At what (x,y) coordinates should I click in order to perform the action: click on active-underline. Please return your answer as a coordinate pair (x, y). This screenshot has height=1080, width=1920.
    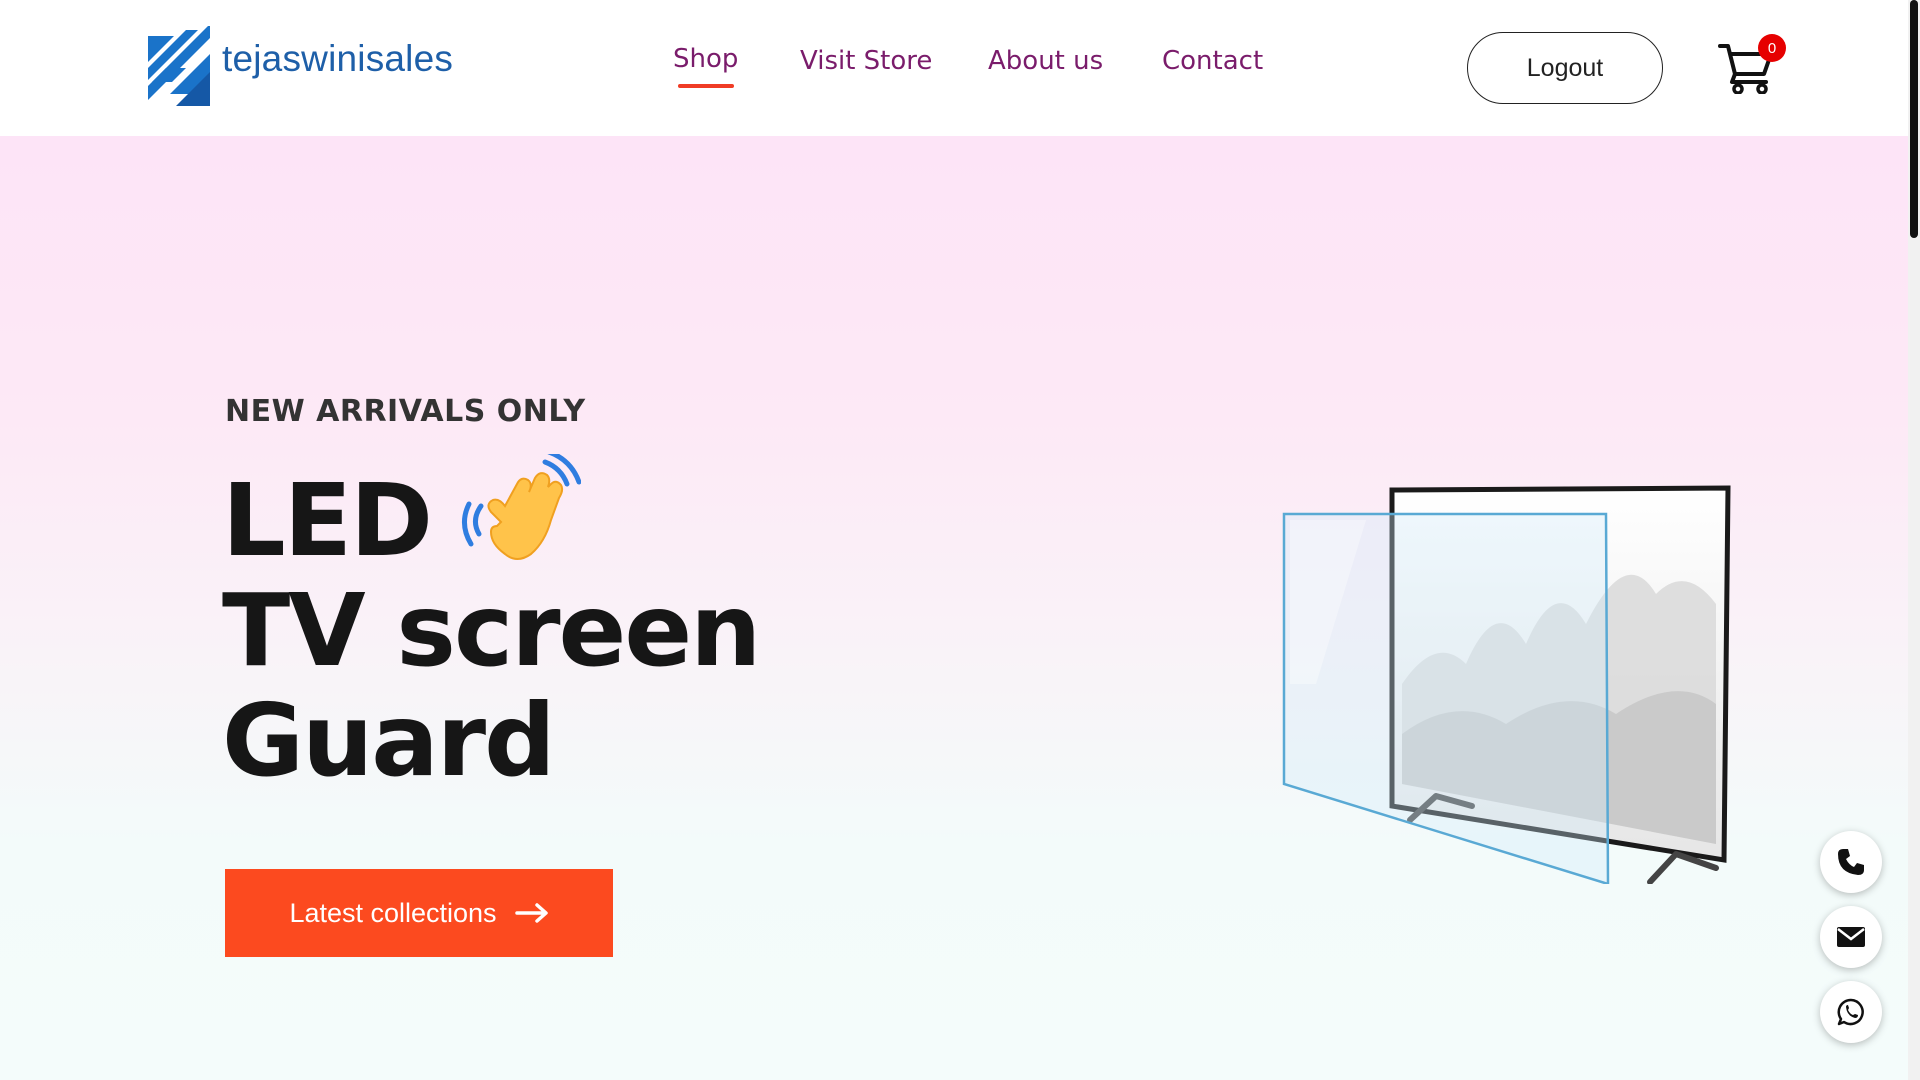
    Looking at the image, I should click on (705, 86).